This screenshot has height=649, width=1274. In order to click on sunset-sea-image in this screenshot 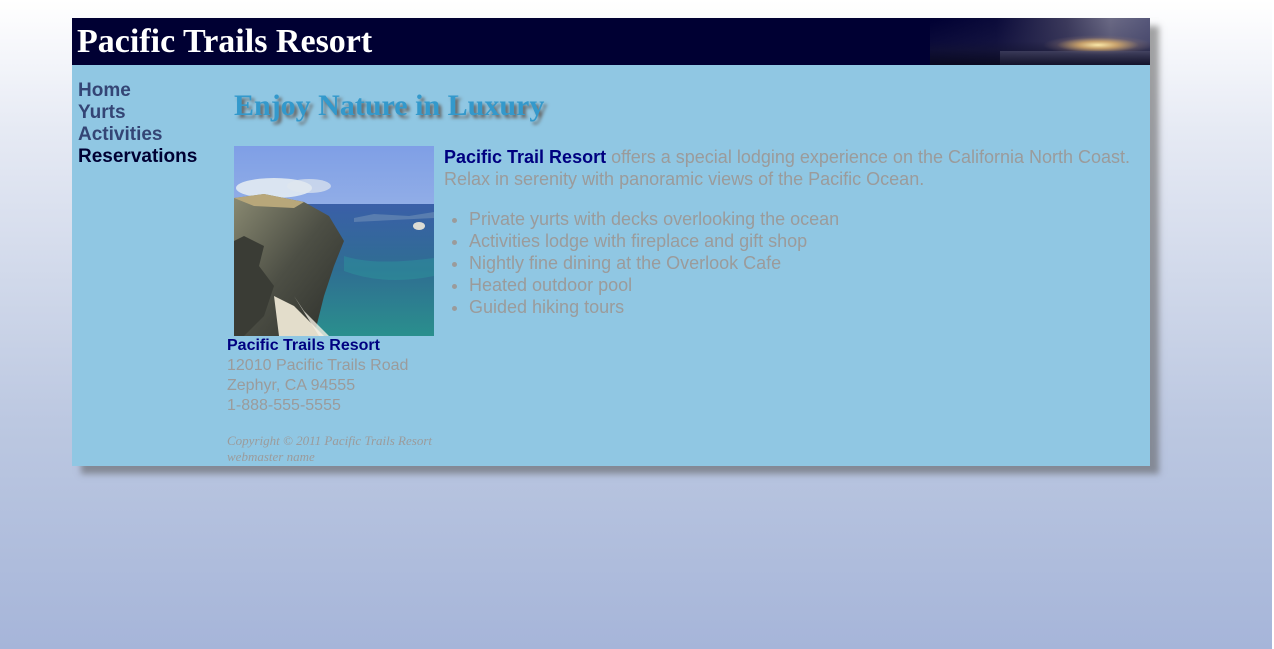, I will do `click(1075, 58)`.